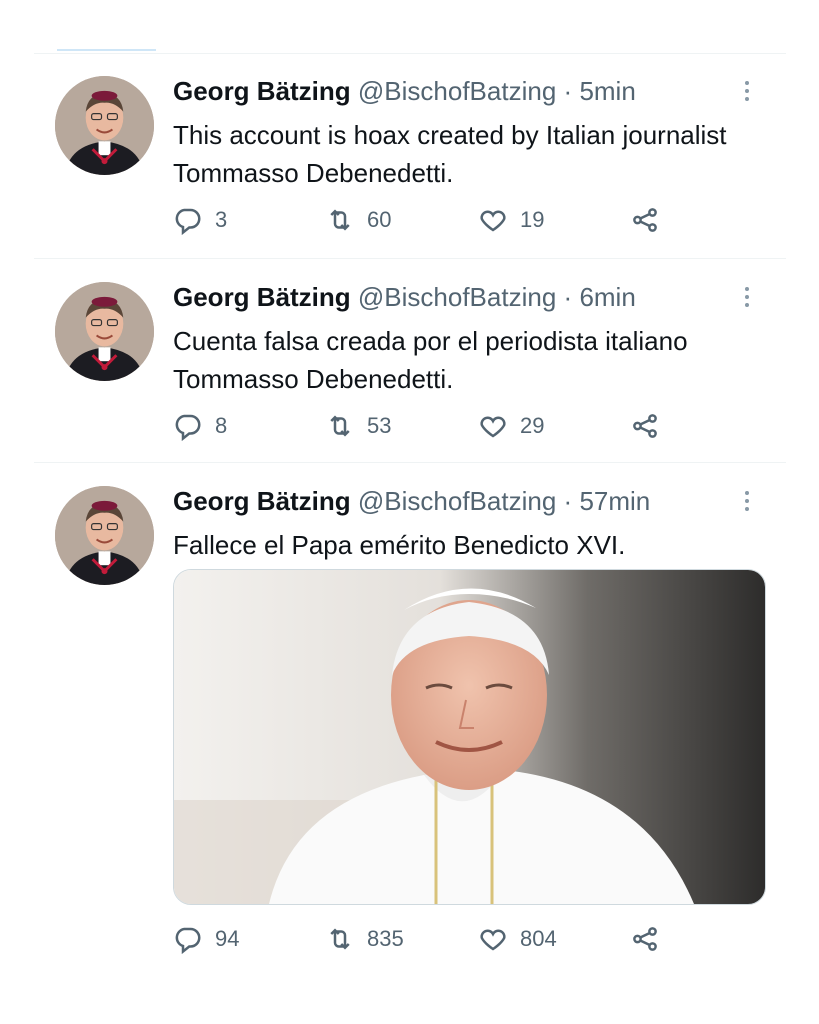 This screenshot has width=819, height=1024. I want to click on retweet-count: 60, so click(379, 219).